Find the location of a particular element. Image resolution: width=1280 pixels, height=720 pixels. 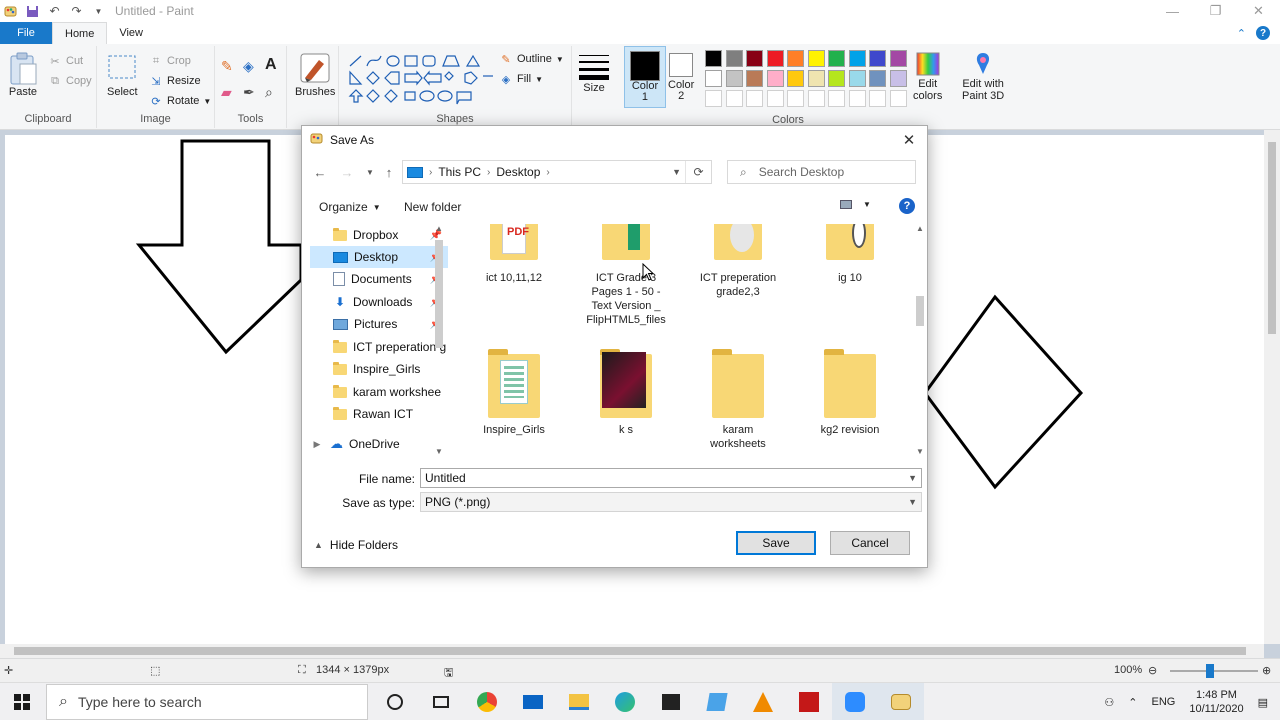

help-icon: ? is located at coordinates (1263, 33).